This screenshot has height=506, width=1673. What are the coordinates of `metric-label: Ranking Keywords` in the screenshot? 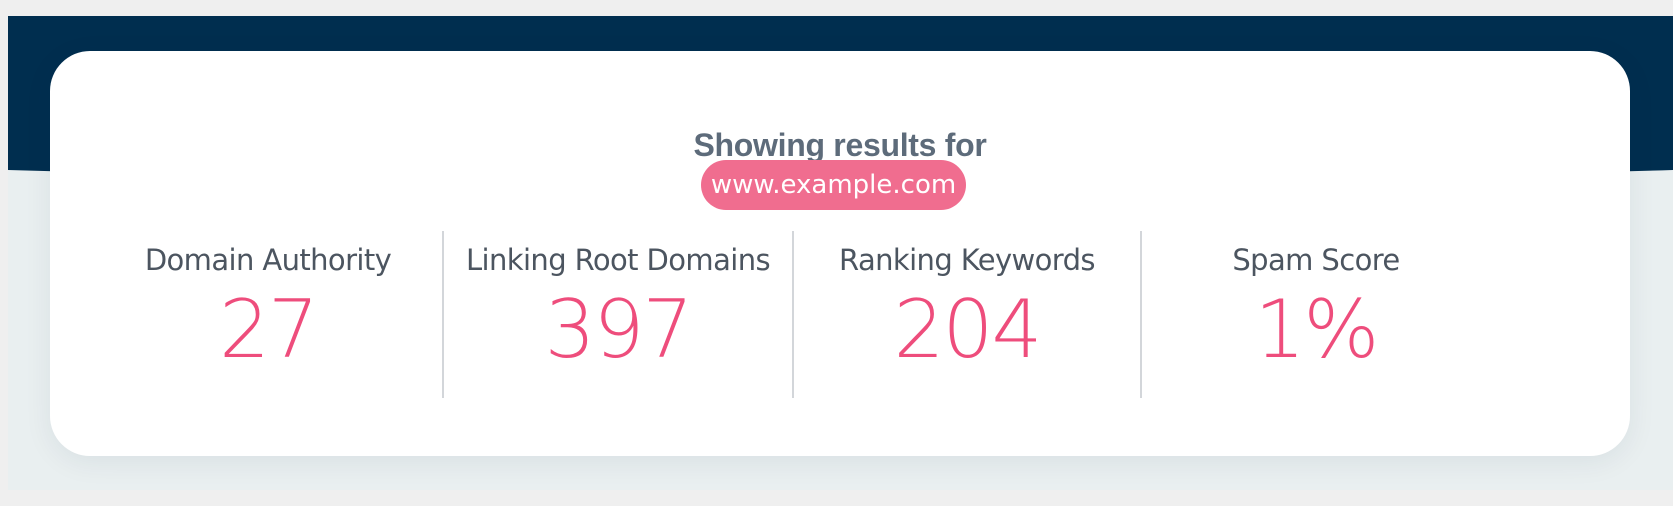 It's located at (967, 260).